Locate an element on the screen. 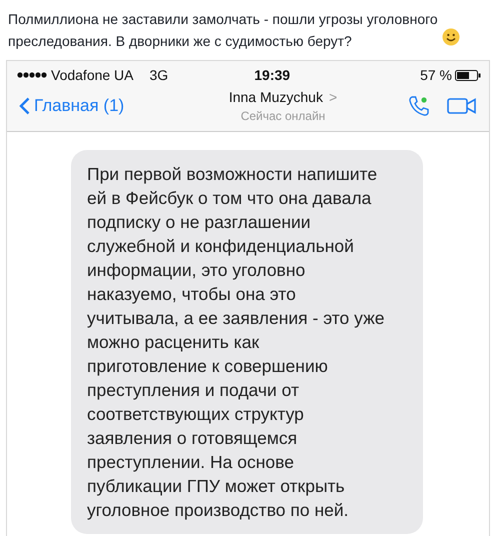  clock: 19:39 is located at coordinates (272, 75).